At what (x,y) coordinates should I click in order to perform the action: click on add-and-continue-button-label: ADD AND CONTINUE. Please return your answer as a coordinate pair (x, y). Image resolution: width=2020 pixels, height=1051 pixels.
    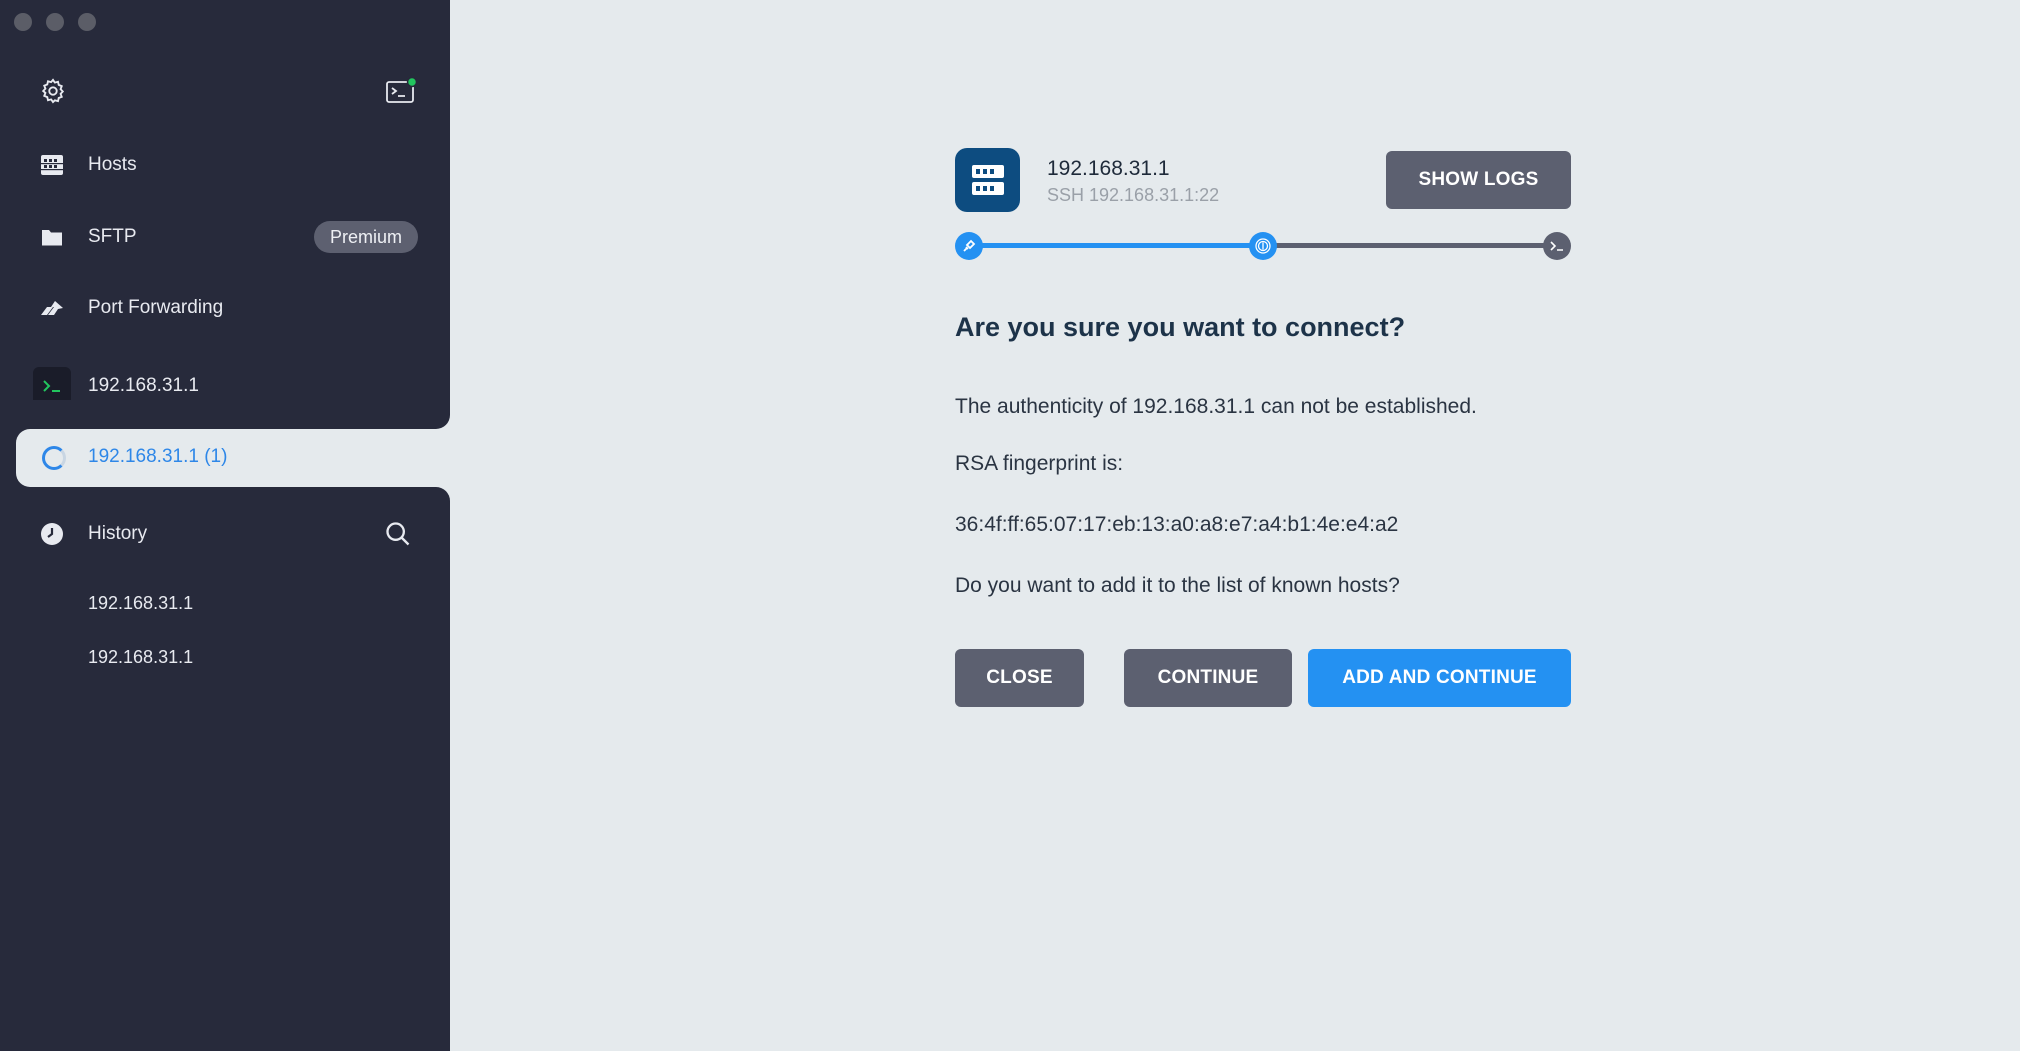
    Looking at the image, I should click on (1439, 677).